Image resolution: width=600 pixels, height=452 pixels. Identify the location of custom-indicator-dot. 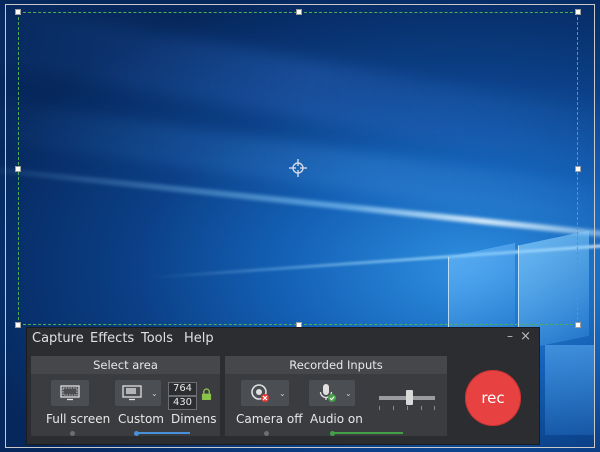
(136, 433).